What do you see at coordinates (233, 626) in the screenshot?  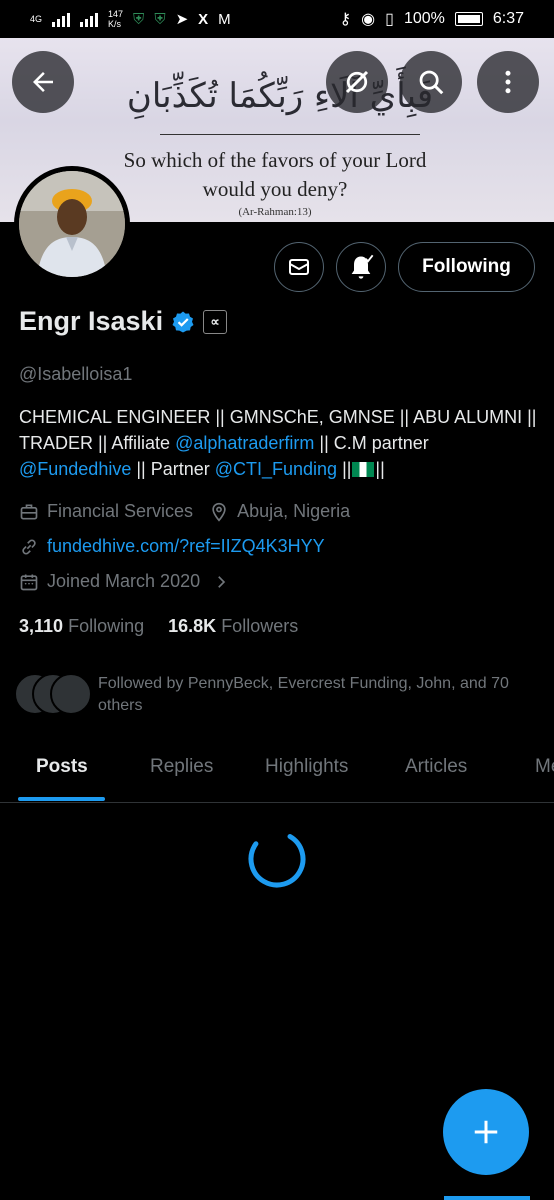 I see `followers-stat: 16.8K Followers` at bounding box center [233, 626].